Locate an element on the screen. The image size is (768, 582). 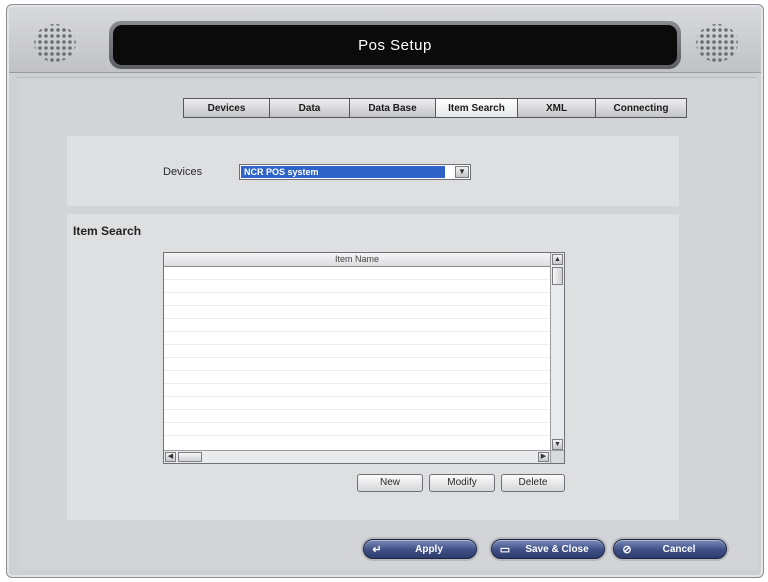
title-band: Pos Setup is located at coordinates (385, 40).